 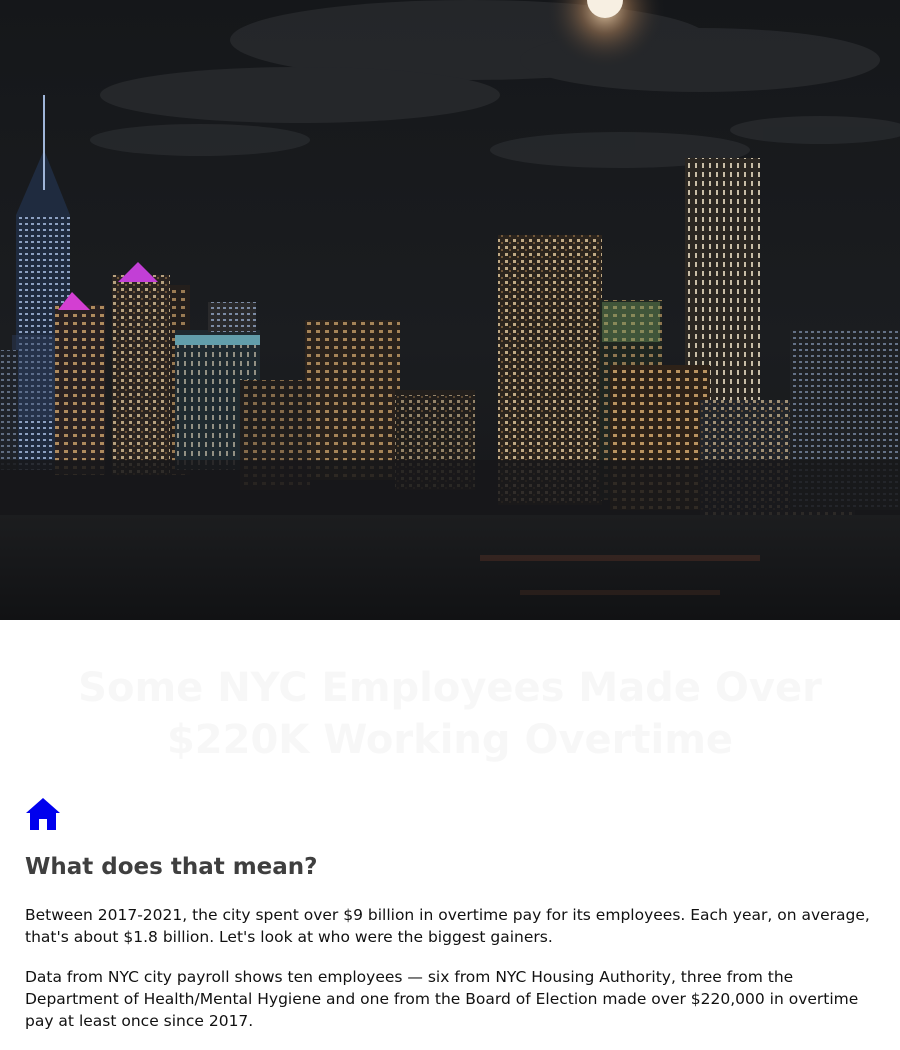 I want to click on home-icon, so click(x=43, y=814).